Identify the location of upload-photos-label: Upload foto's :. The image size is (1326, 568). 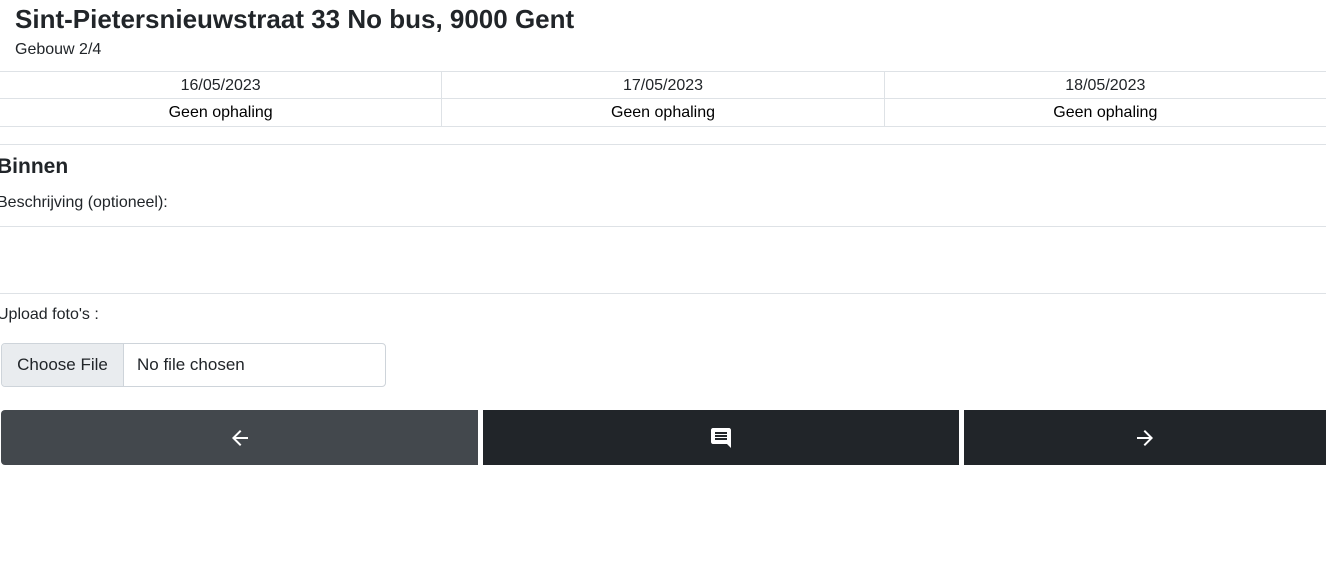
(49, 314).